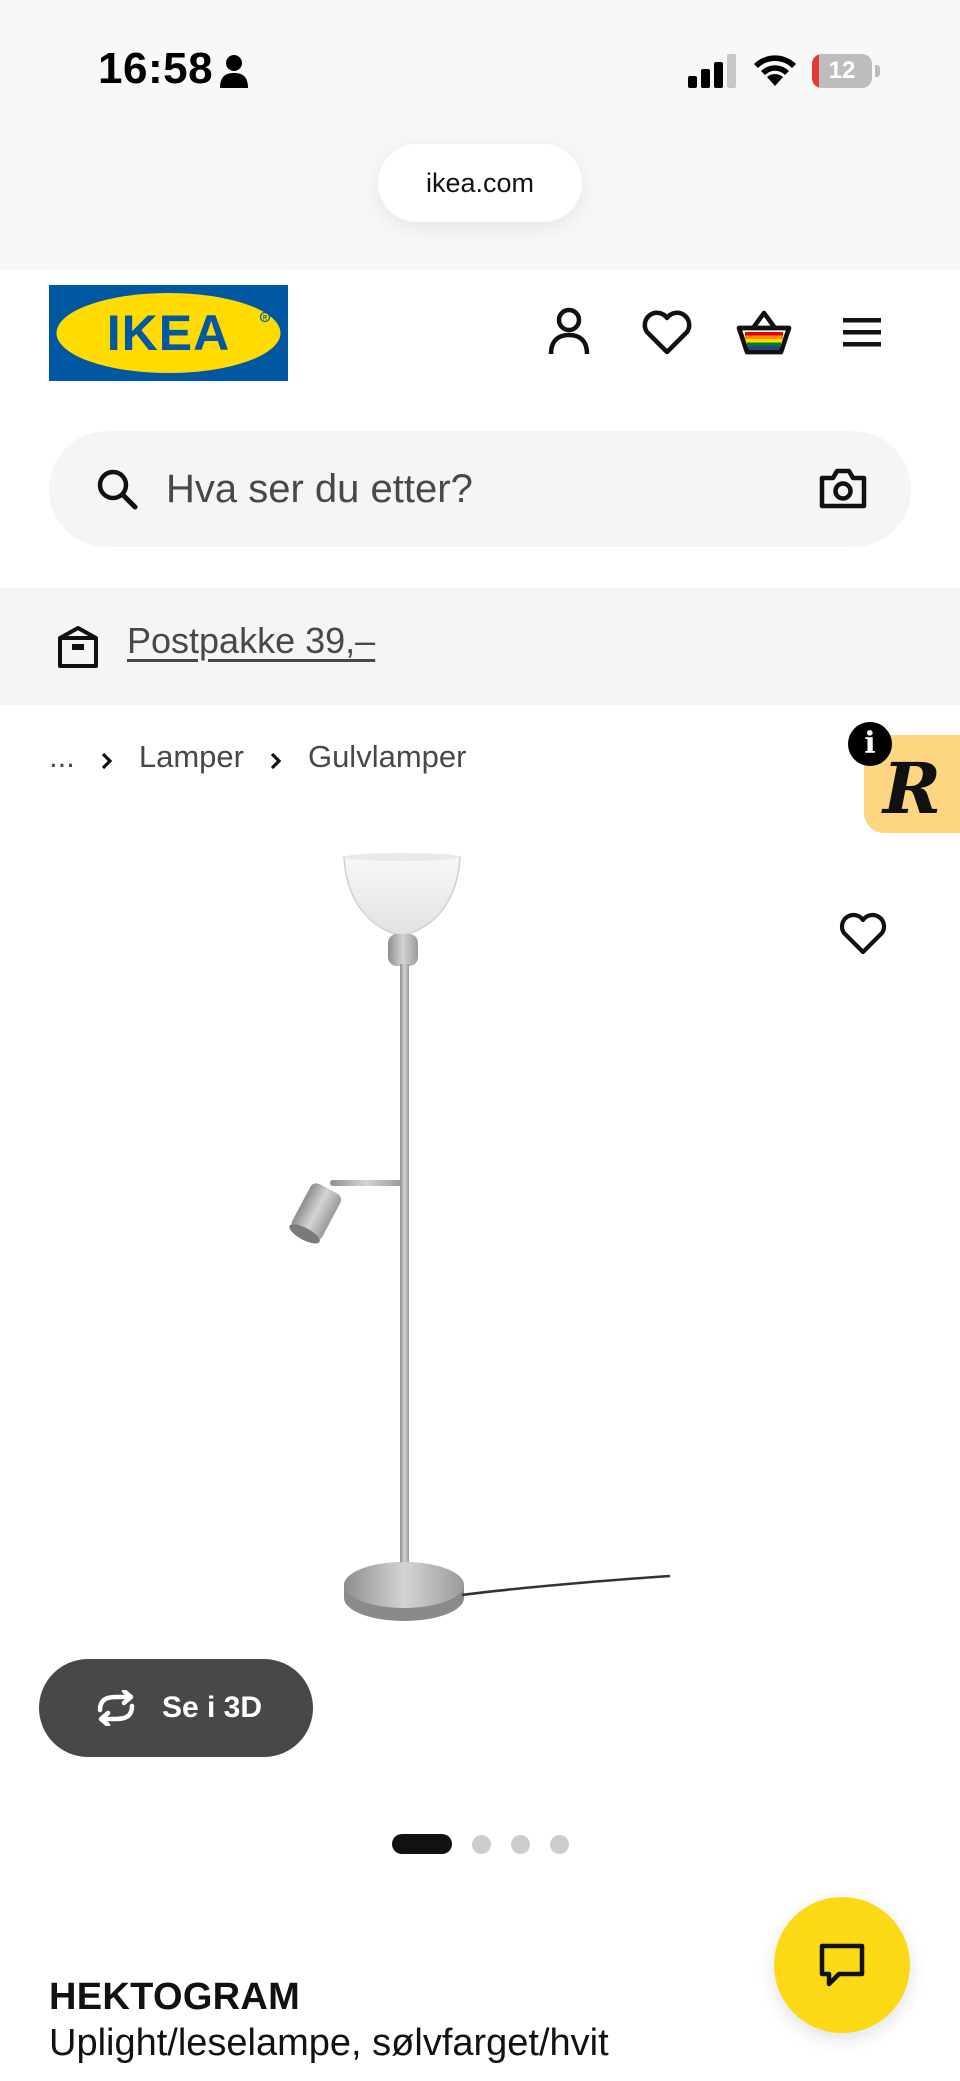  I want to click on logo-text: IKEA, so click(168, 333).